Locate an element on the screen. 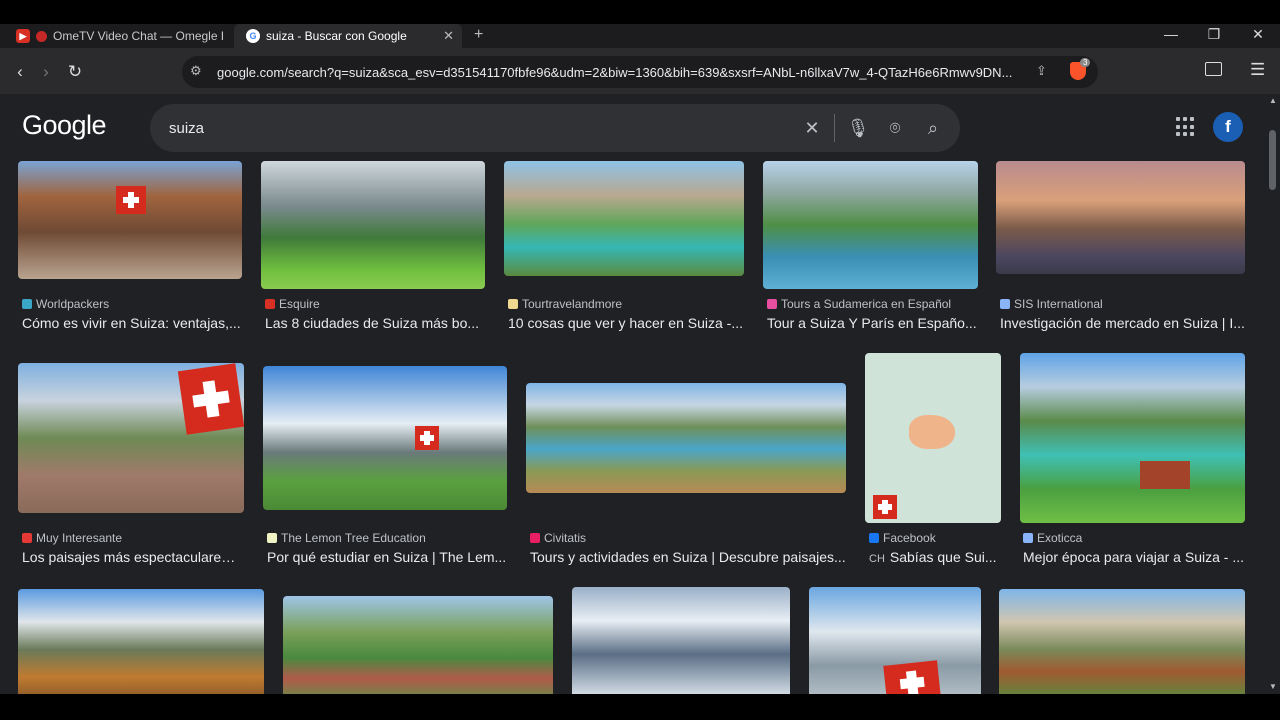 Image resolution: width=1280 pixels, height=720 pixels. search-box: suiza ✕ 🎙 ⌾ ⌕ is located at coordinates (555, 128).